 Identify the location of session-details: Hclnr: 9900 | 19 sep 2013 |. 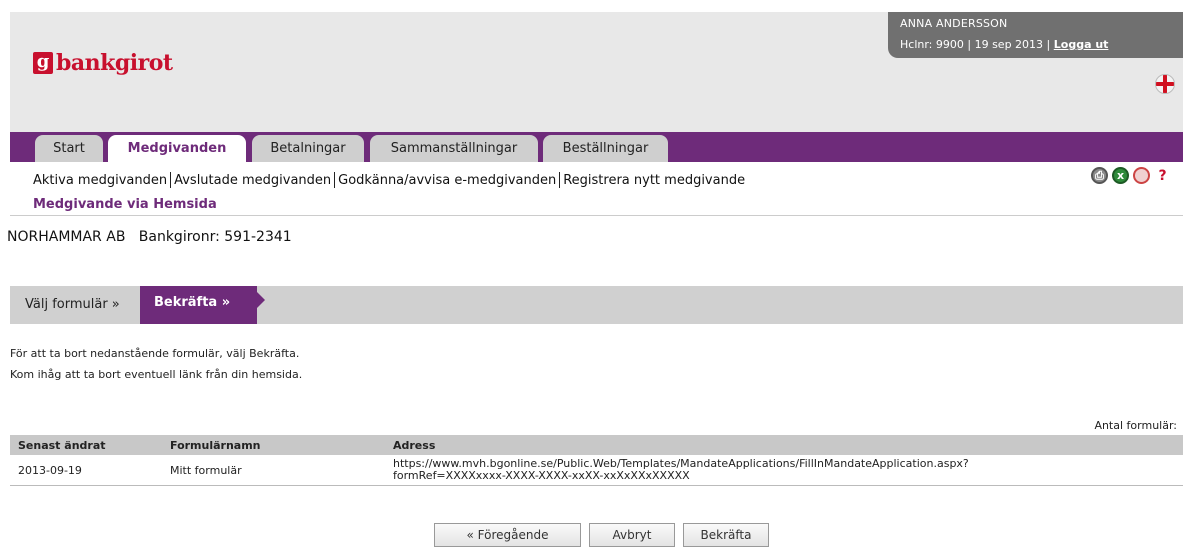
(977, 44).